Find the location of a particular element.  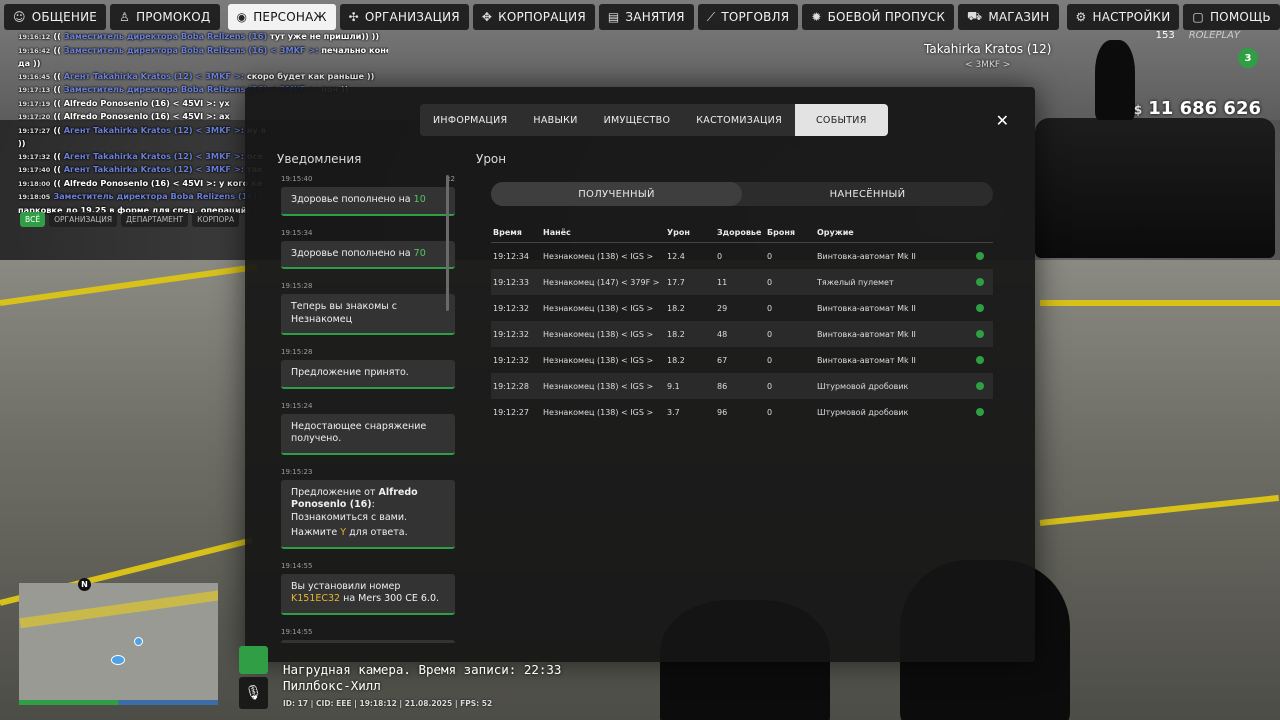

cell-time: 19:12:32 is located at coordinates (511, 308).